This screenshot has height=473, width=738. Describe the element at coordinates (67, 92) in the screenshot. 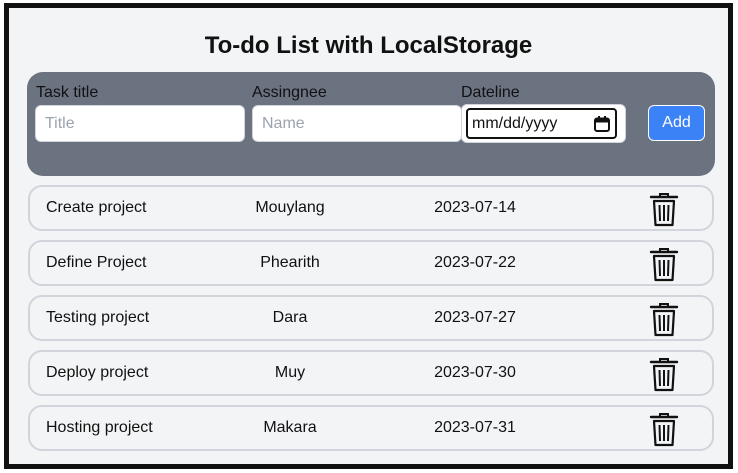

I see `task-title-label: Task title` at that location.